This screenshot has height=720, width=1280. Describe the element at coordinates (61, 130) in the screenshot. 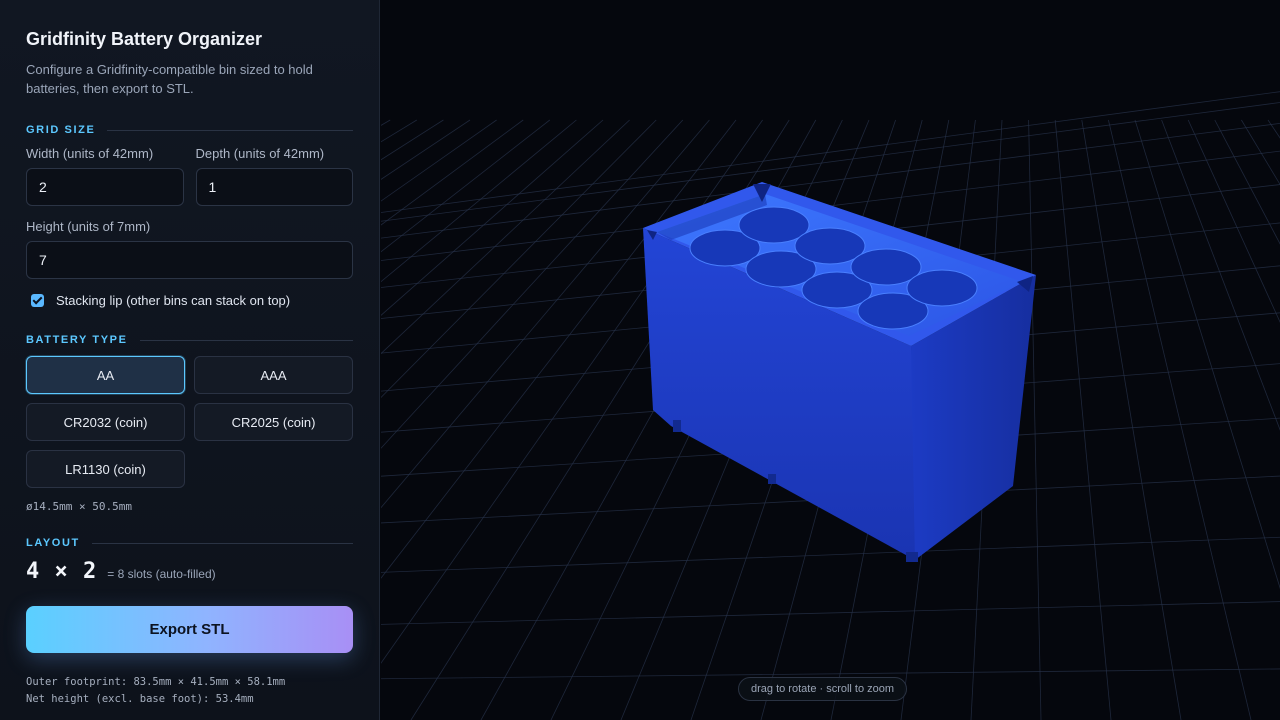

I see `grid-size-section-label: GRID SIZE` at that location.